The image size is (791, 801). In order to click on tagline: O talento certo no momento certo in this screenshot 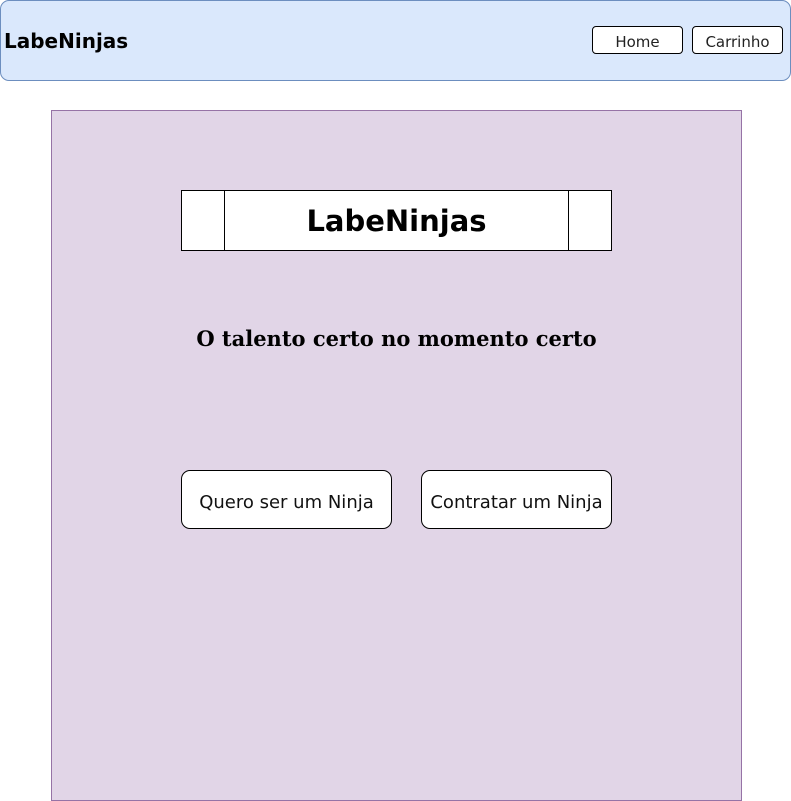, I will do `click(396, 338)`.